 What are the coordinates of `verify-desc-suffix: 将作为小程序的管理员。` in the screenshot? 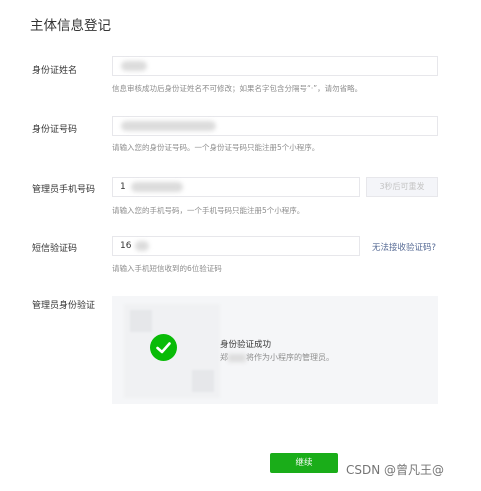 It's located at (290, 357).